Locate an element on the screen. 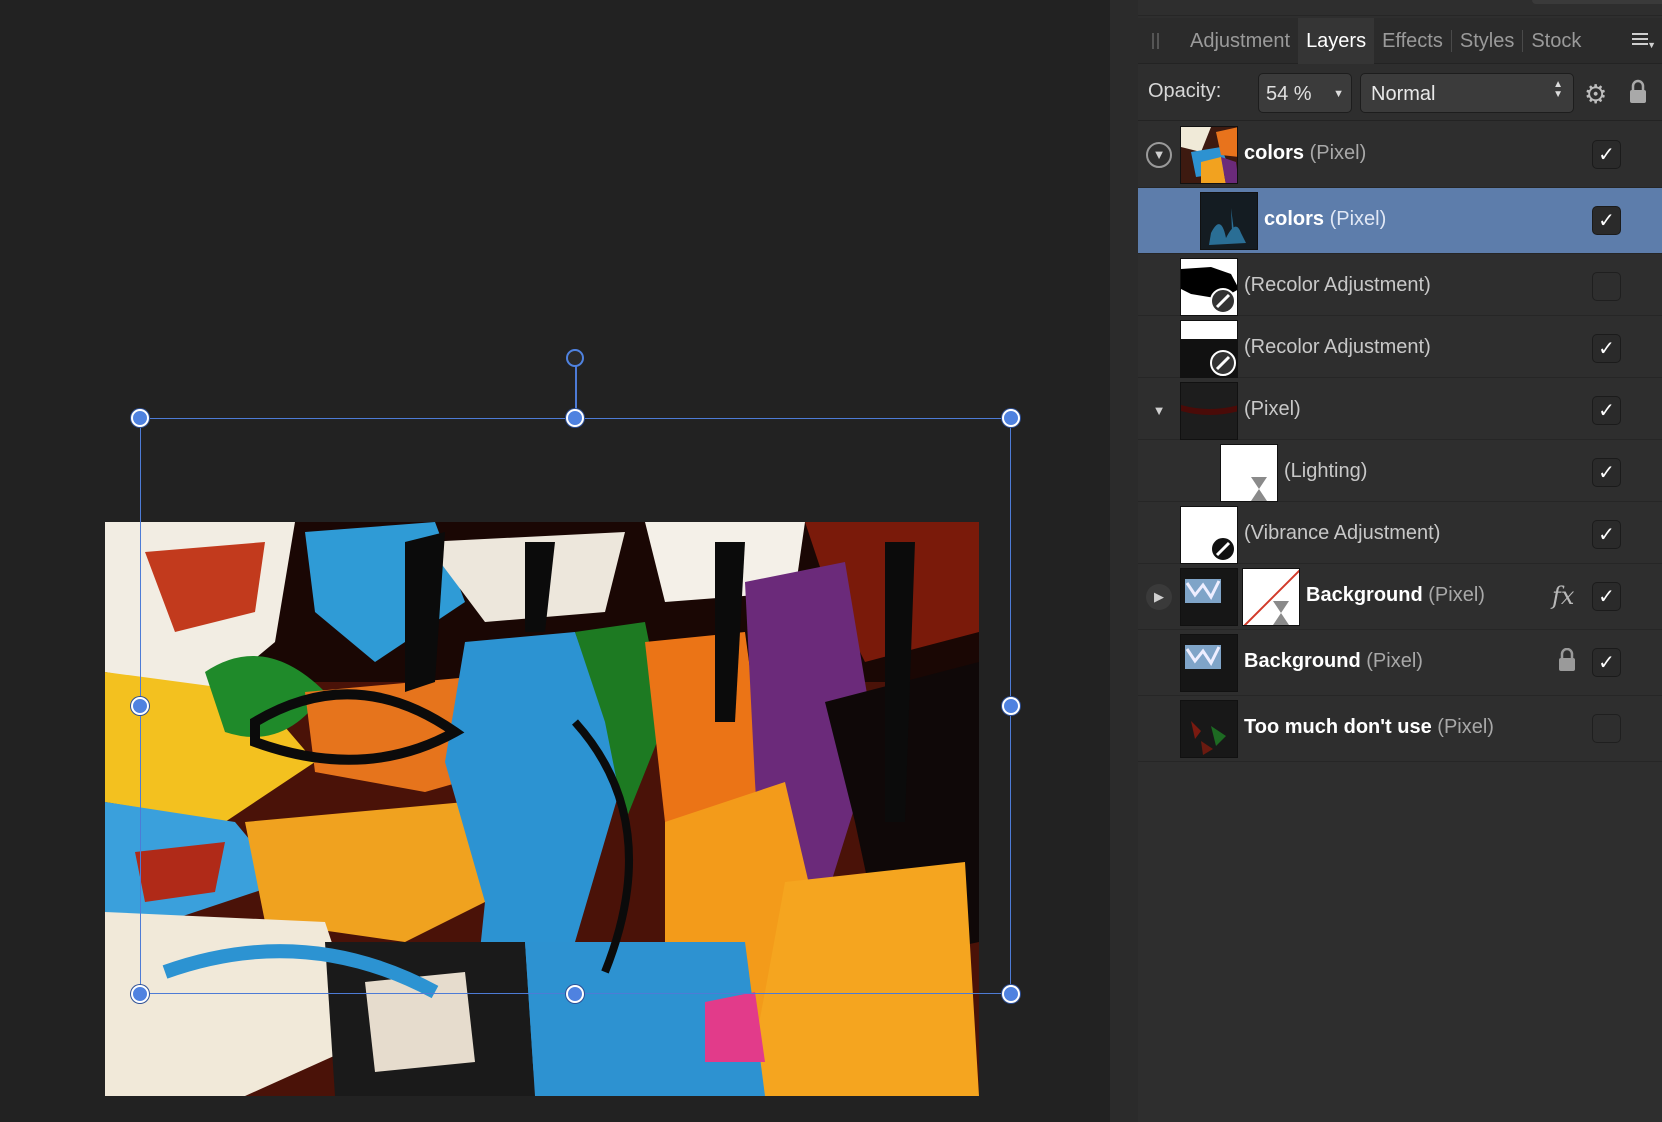 This screenshot has width=1662, height=1122. panel-top-stub is located at coordinates (1597, 2).